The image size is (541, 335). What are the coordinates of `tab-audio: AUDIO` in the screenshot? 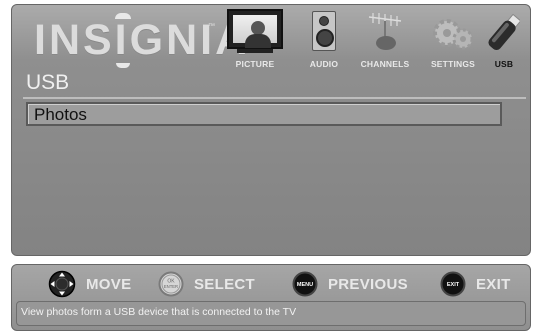 It's located at (324, 37).